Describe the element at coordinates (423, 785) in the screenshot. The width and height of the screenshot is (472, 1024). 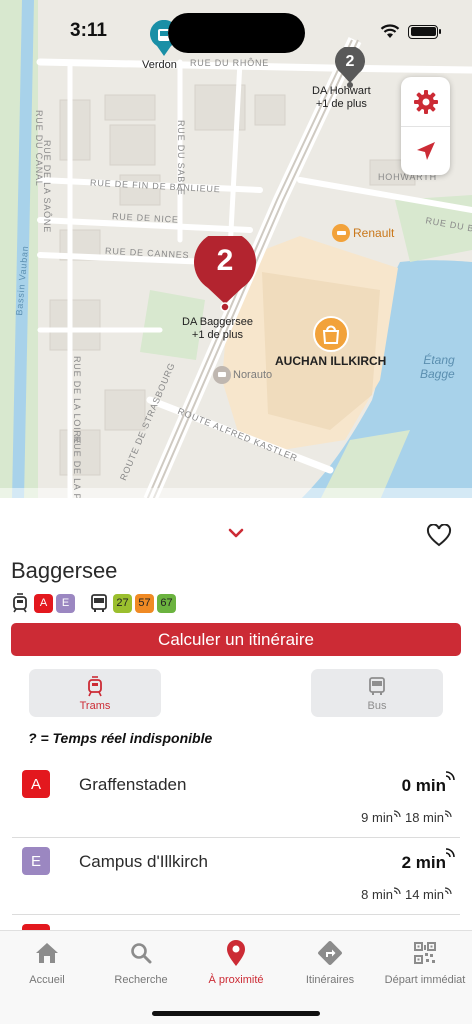
I see `next-departure-time: 0 min` at that location.